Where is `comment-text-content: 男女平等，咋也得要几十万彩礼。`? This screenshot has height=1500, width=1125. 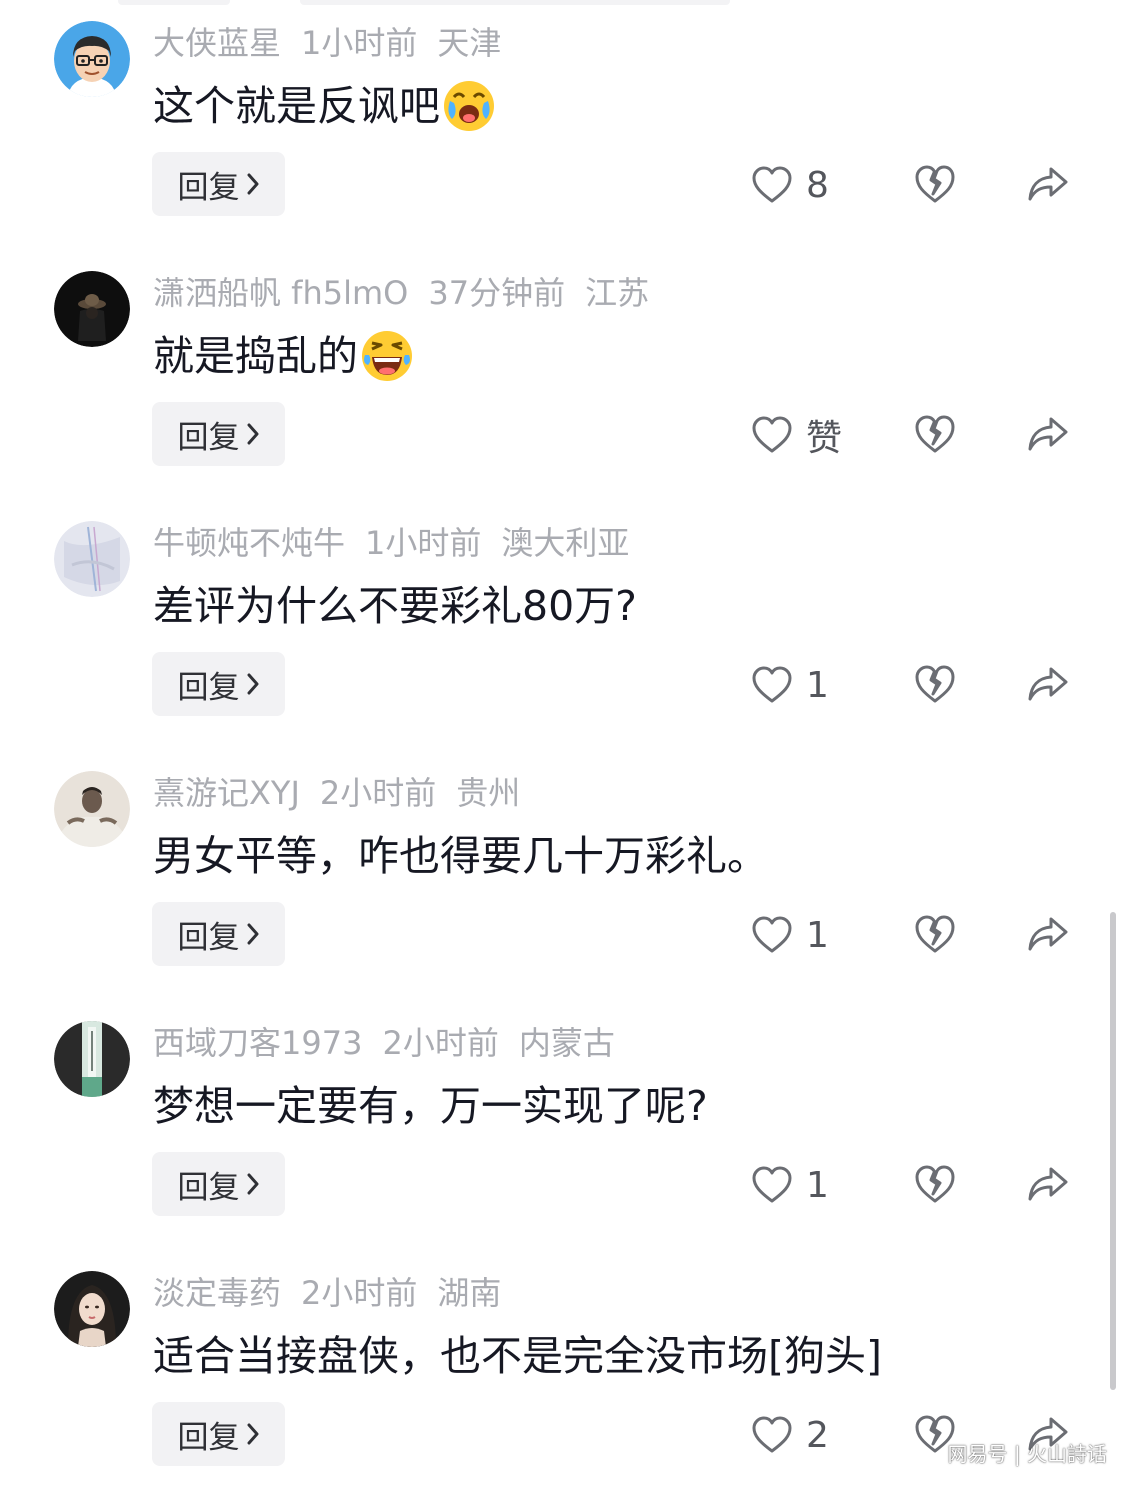
comment-text-content: 男女平等，咋也得要几十万彩礼。 is located at coordinates (460, 856).